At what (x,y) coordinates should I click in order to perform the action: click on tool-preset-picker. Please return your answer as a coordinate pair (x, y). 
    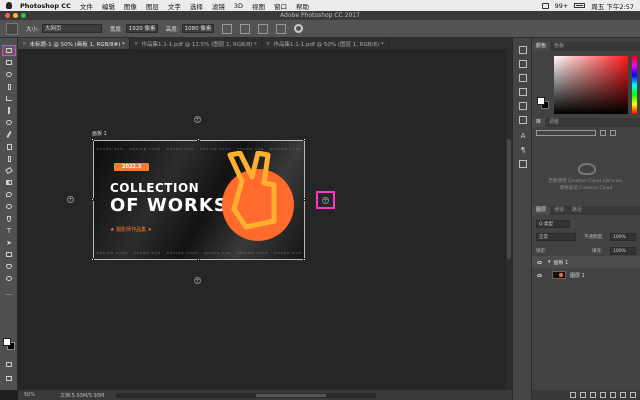
    Looking at the image, I should click on (12, 28).